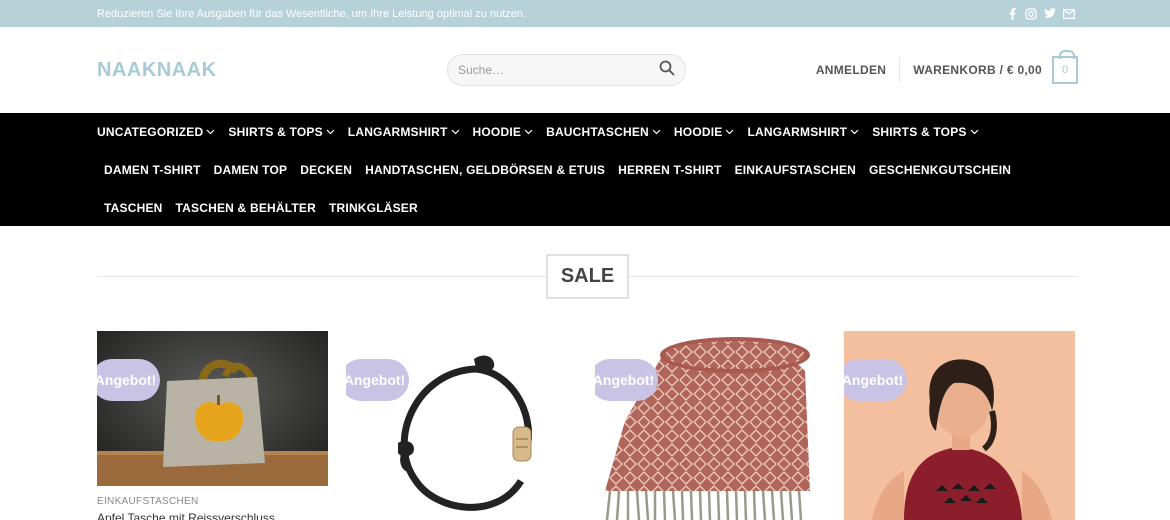 The width and height of the screenshot is (1170, 520). Describe the element at coordinates (326, 170) in the screenshot. I see `nav-item-decken: DECKEN` at that location.